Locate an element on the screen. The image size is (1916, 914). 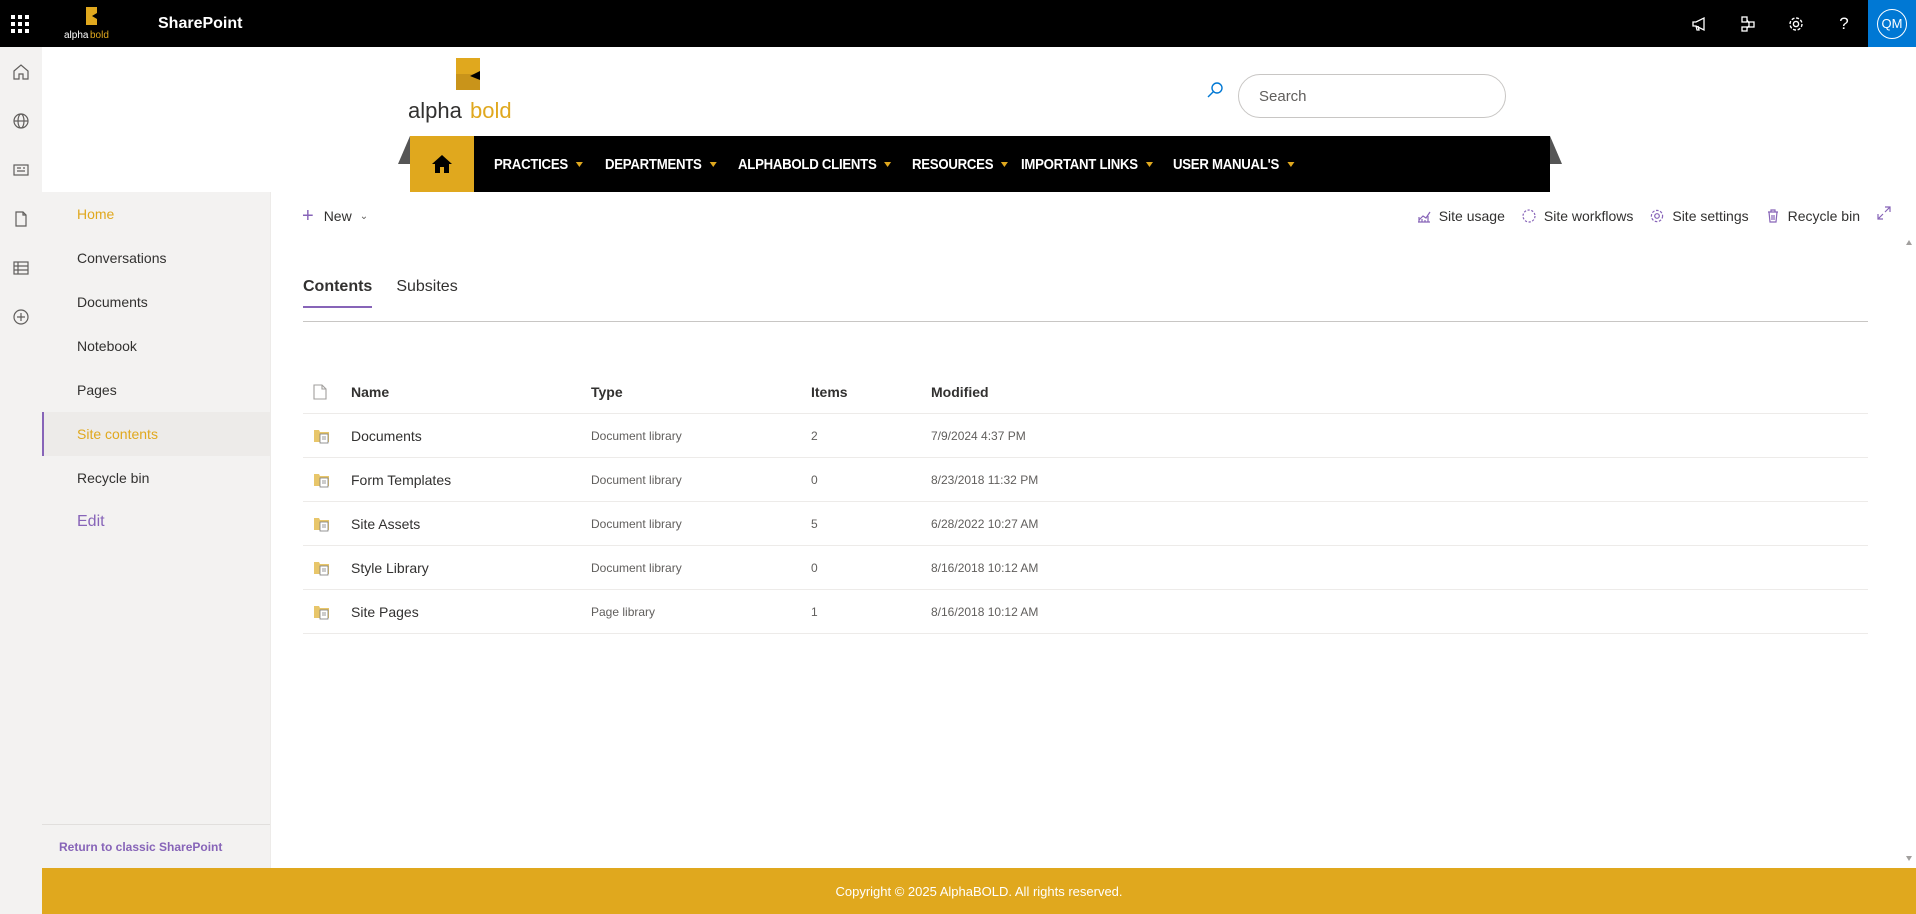
leftnav-item-notebook: Notebook is located at coordinates (156, 346).